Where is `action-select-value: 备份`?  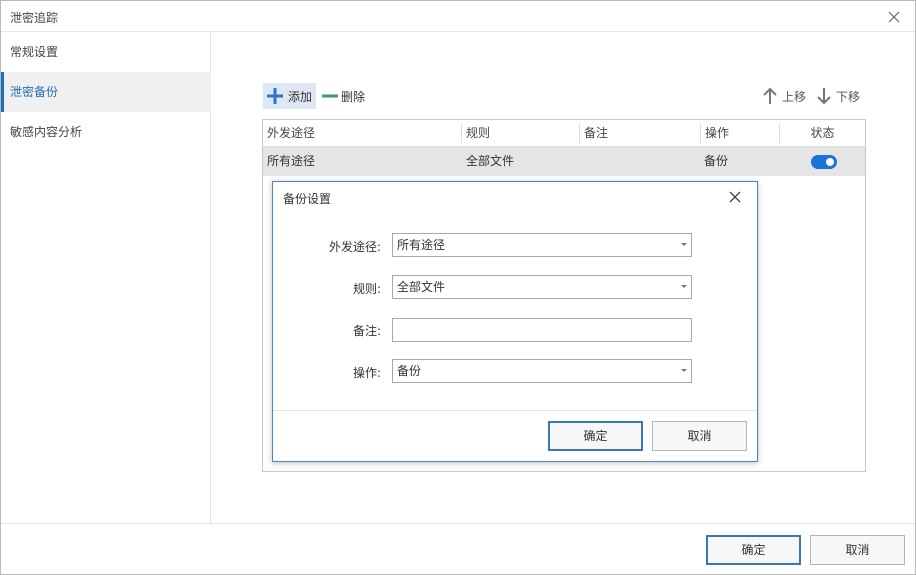
action-select-value: 备份 is located at coordinates (409, 371).